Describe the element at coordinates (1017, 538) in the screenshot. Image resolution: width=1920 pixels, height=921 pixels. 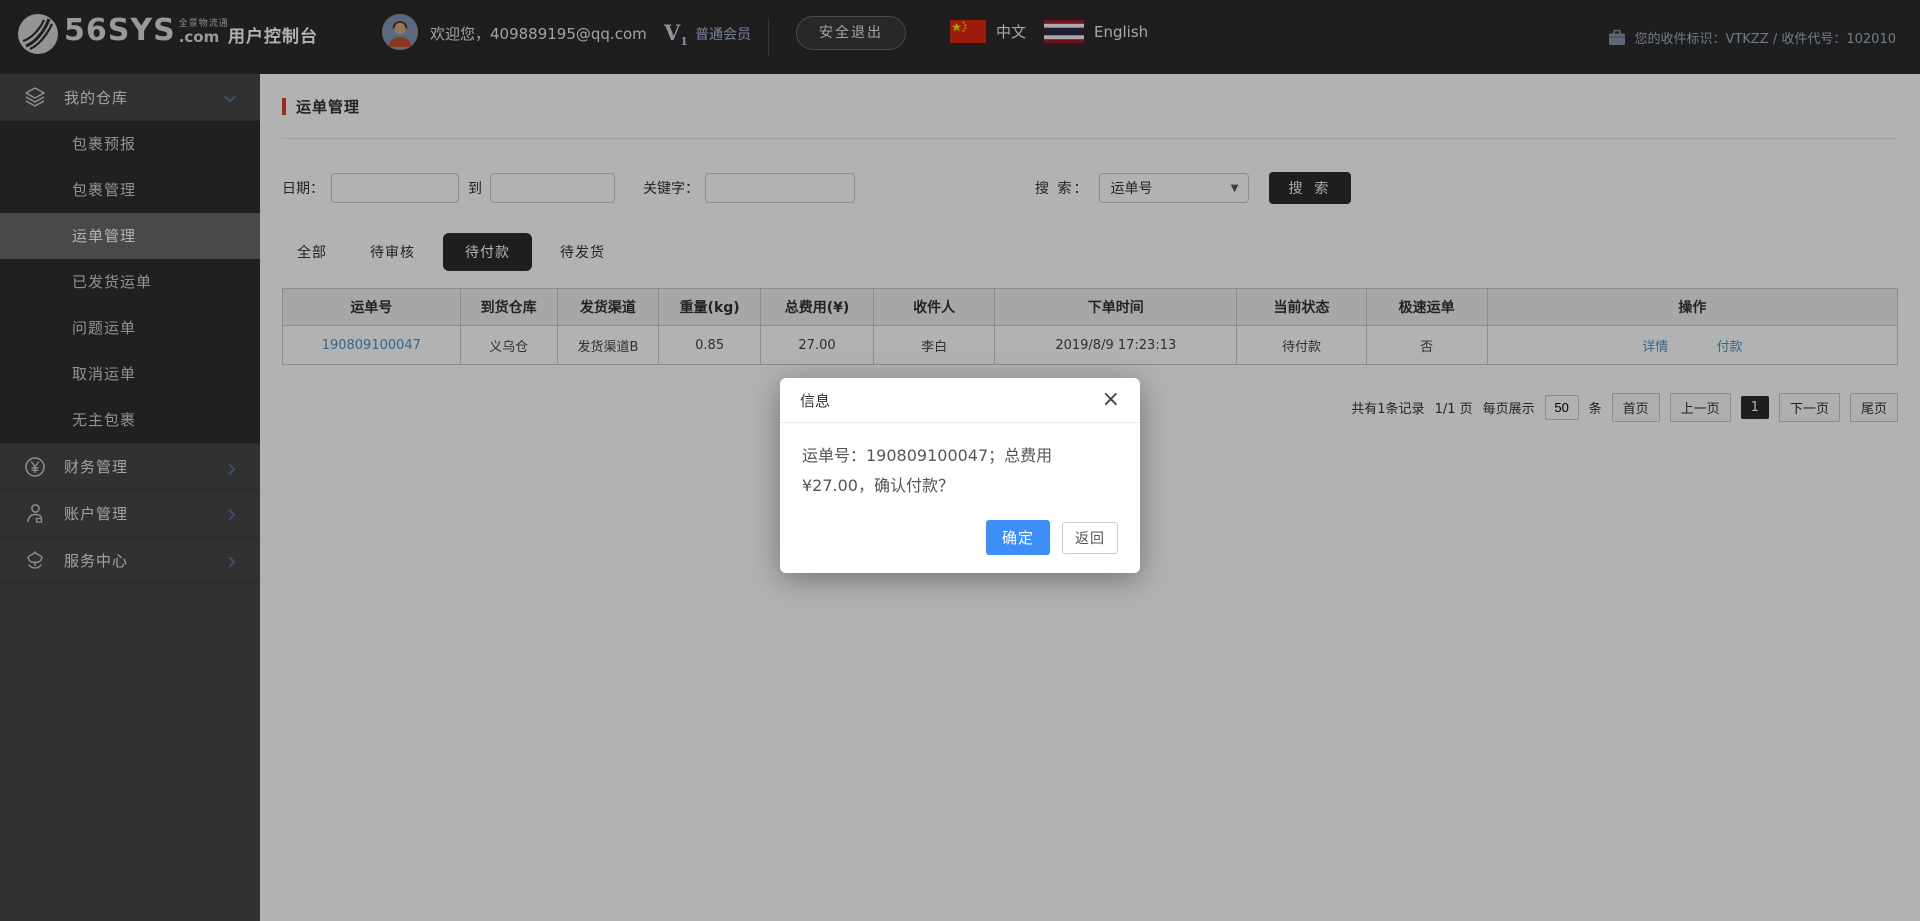
I see `confirm-button: 确定` at that location.